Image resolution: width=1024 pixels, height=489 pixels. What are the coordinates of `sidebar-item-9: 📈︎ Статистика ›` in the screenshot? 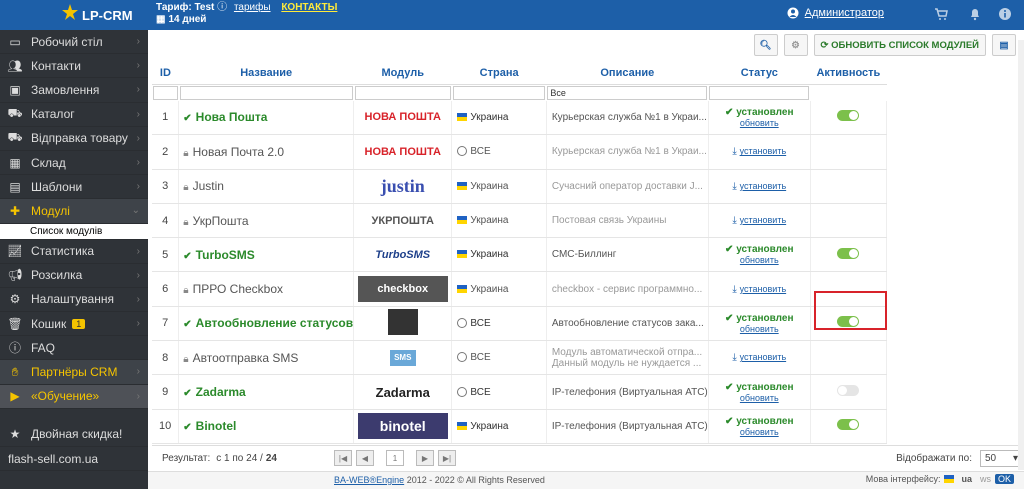 It's located at (74, 252).